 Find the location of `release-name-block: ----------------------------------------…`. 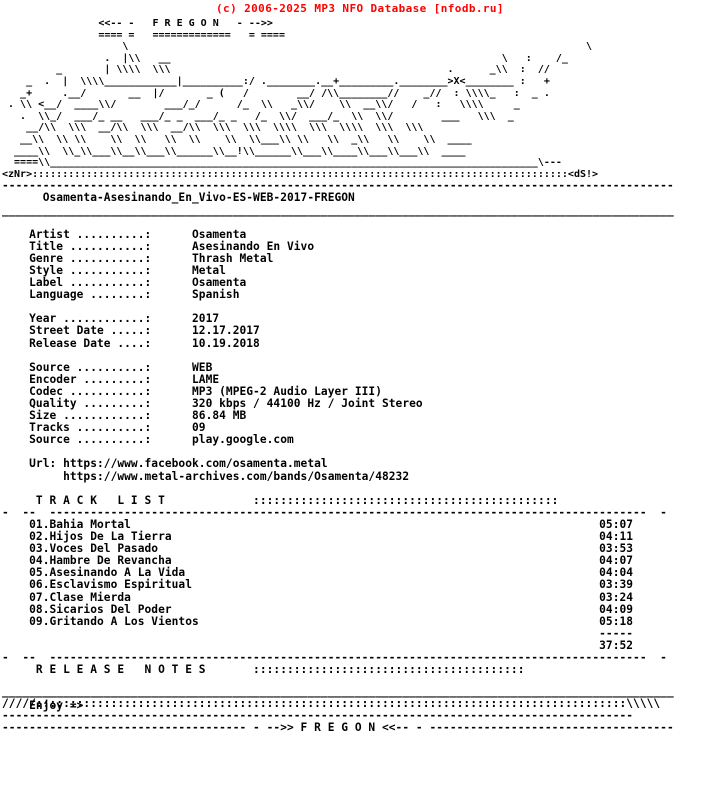

release-name-block: ----------------------------------------… is located at coordinates (338, 198).